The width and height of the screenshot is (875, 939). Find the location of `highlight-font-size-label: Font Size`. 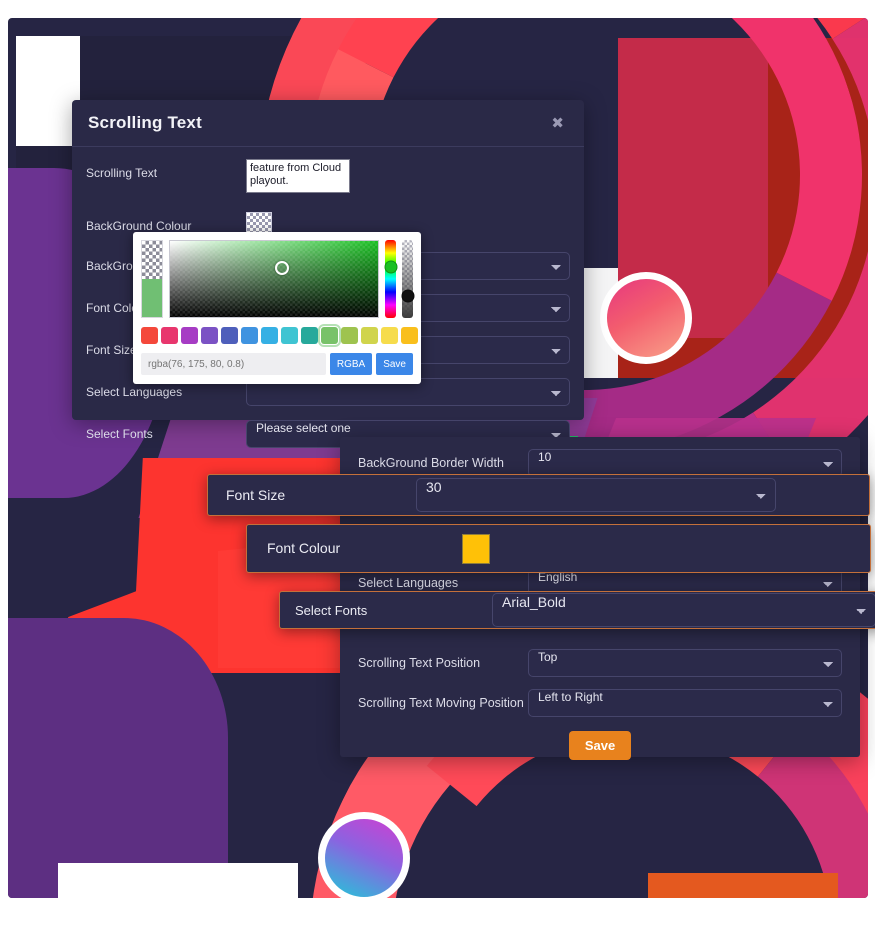

highlight-font-size-label: Font Size is located at coordinates (256, 494).